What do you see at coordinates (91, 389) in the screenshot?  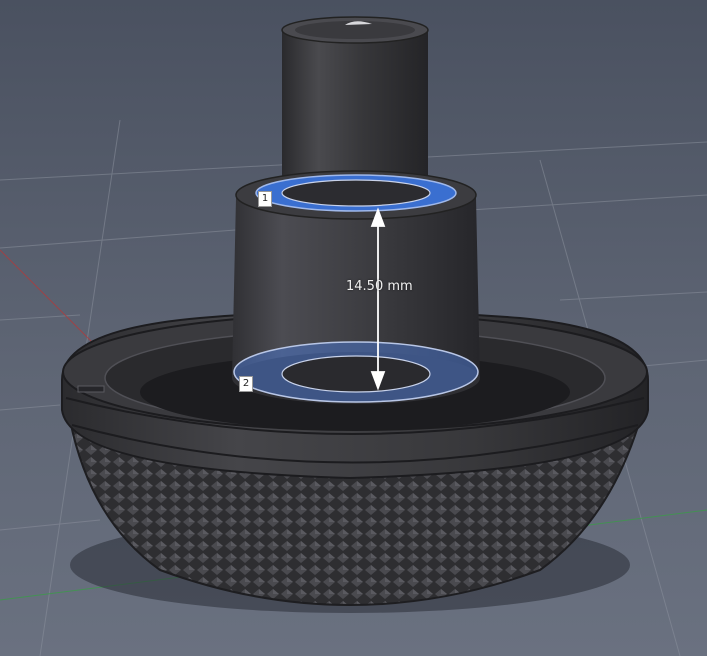 I see `rim-notch` at bounding box center [91, 389].